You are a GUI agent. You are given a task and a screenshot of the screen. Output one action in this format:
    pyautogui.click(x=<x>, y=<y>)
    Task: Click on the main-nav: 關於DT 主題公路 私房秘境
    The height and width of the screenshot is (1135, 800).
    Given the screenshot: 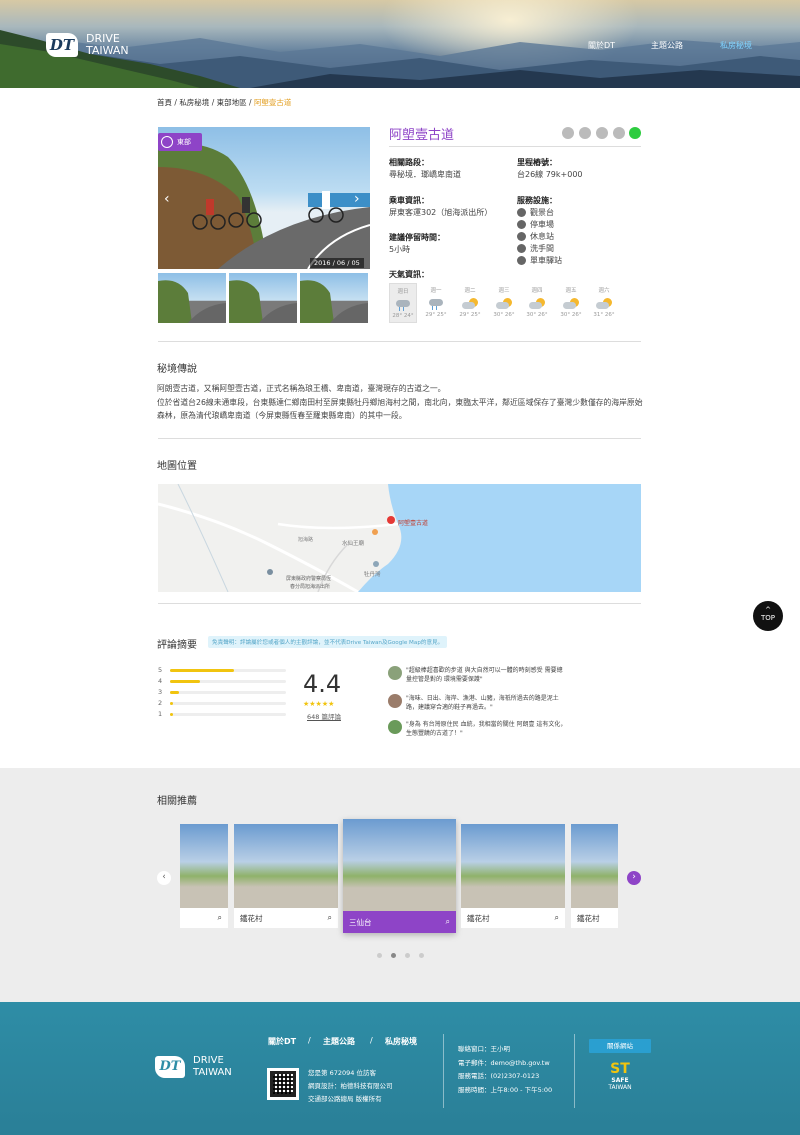 What is the action you would take?
    pyautogui.click(x=670, y=47)
    